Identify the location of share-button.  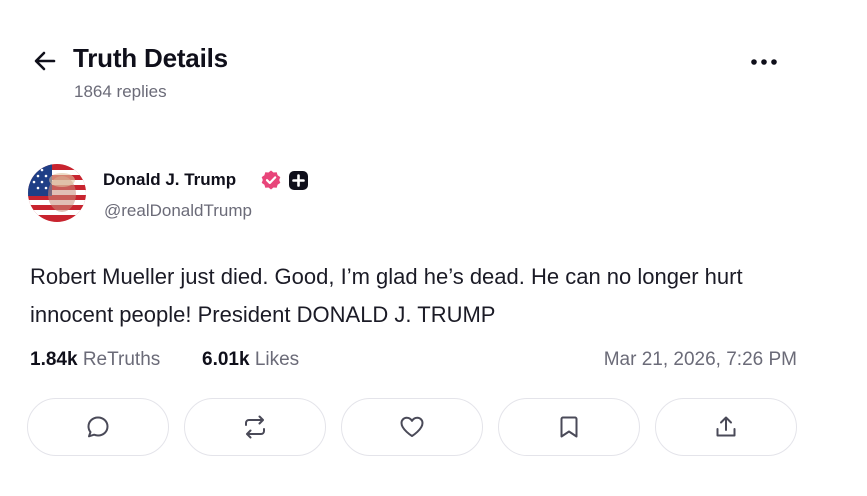
(726, 427).